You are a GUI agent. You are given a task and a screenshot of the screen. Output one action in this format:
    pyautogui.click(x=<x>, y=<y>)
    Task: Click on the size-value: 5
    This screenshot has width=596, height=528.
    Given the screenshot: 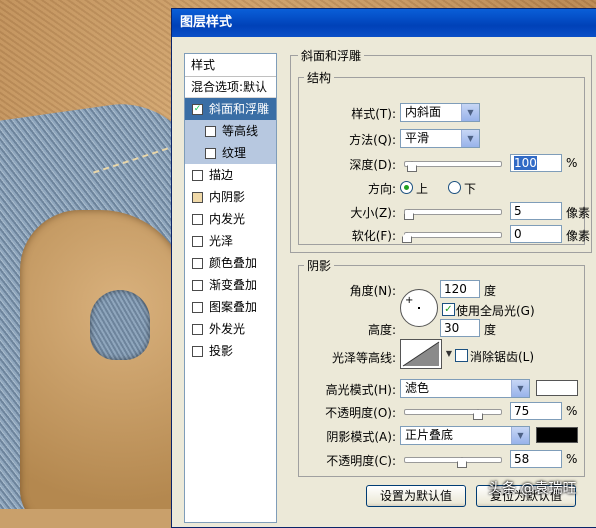 What is the action you would take?
    pyautogui.click(x=518, y=211)
    